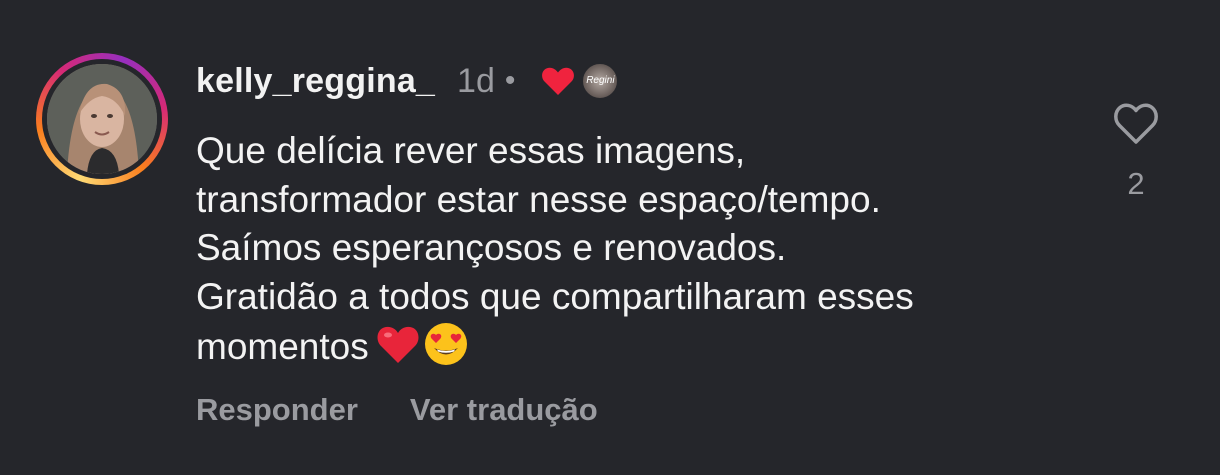 This screenshot has height=475, width=1220. I want to click on creator-liked-heart-icon, so click(558, 81).